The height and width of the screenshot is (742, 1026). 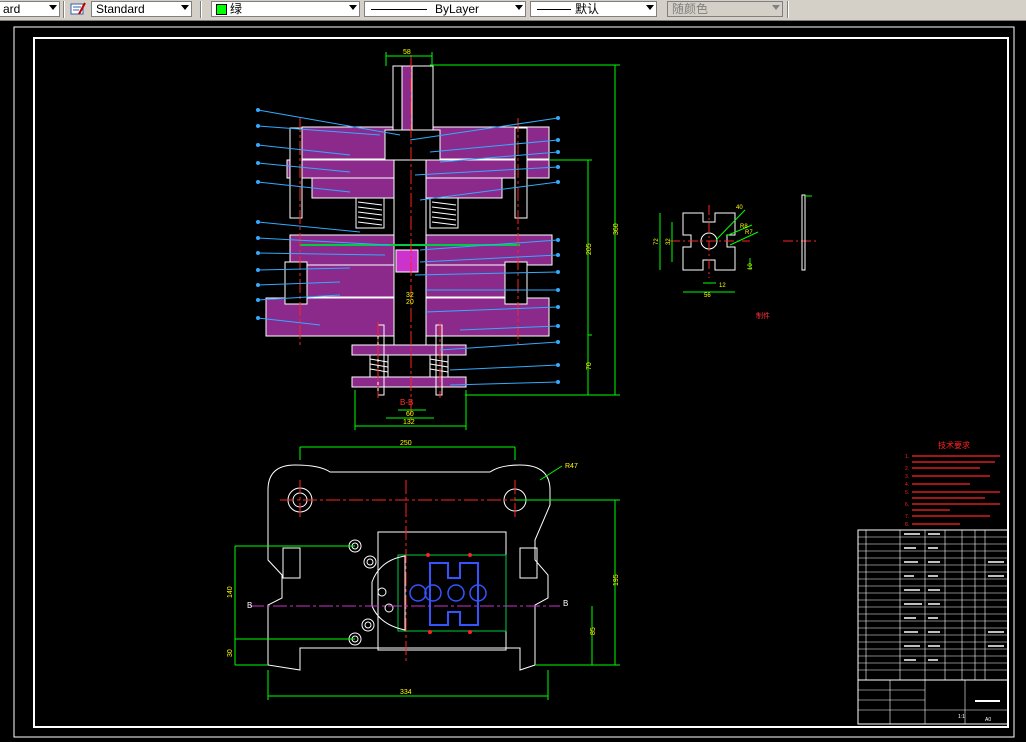 I want to click on die-insert-outline, so click(x=442, y=591).